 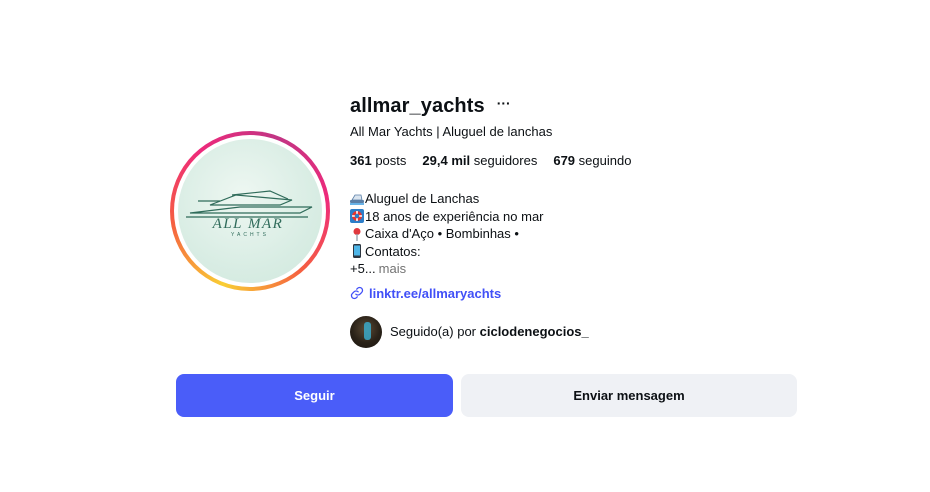 What do you see at coordinates (314, 395) in the screenshot?
I see `follow-button: Seguir` at bounding box center [314, 395].